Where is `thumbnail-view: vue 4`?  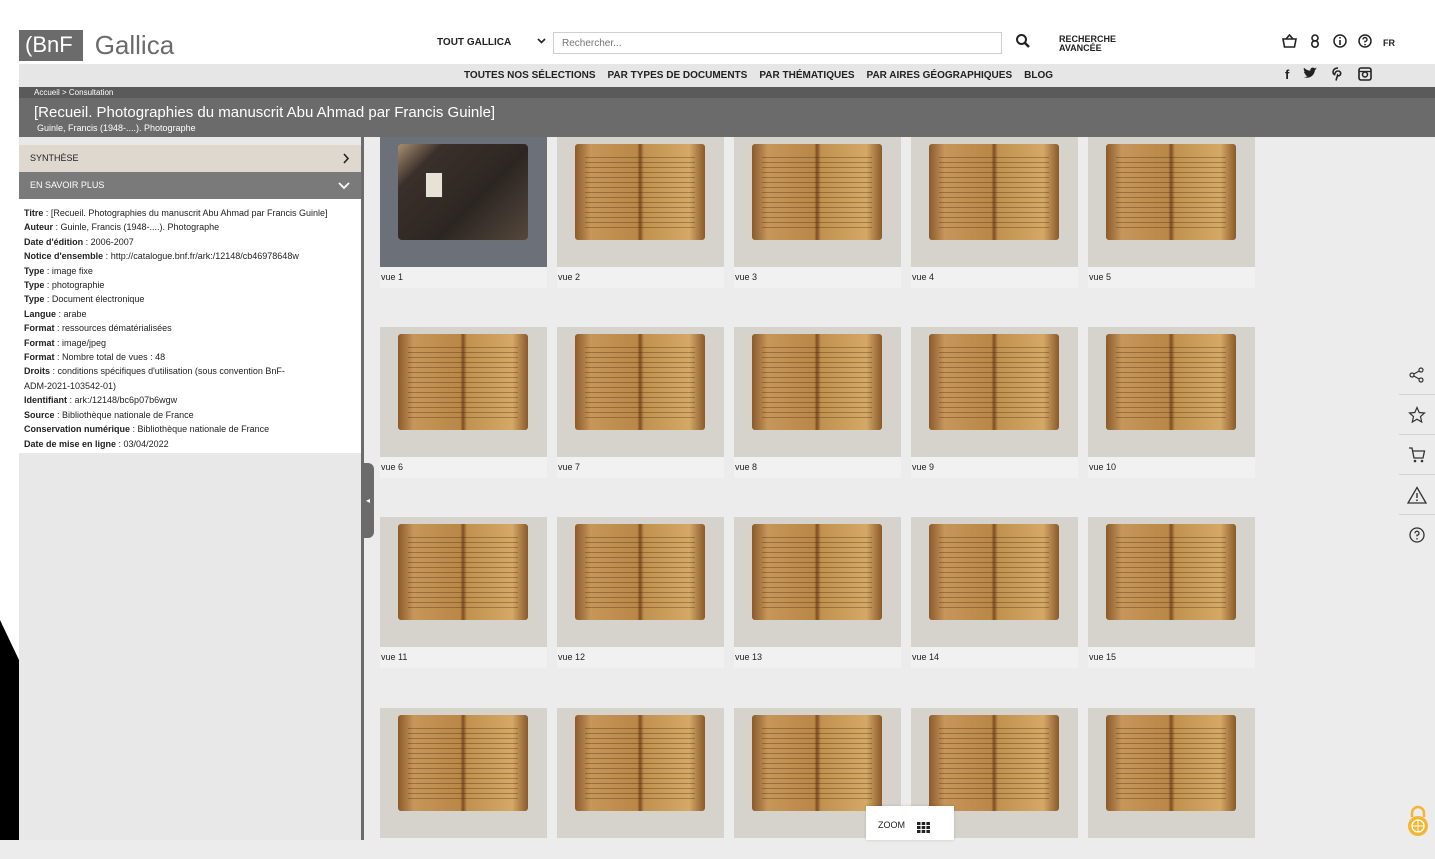 thumbnail-view: vue 4 is located at coordinates (994, 212).